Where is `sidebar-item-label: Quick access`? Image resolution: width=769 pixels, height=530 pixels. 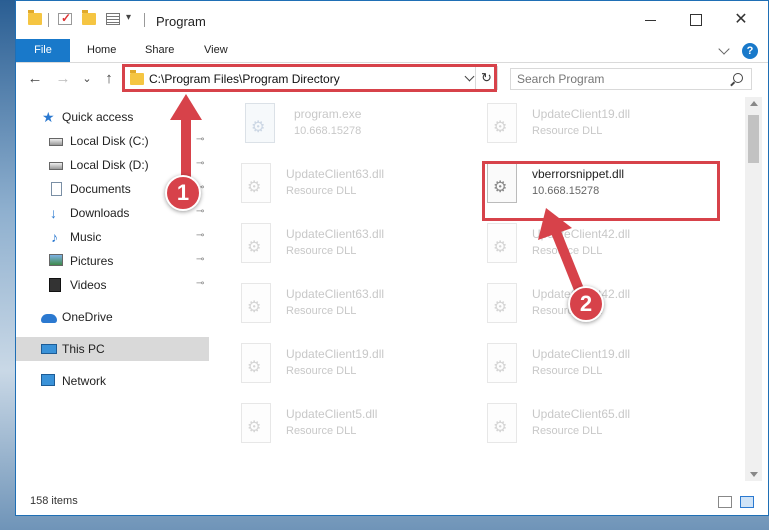
sidebar-item-label: Quick access is located at coordinates (98, 117).